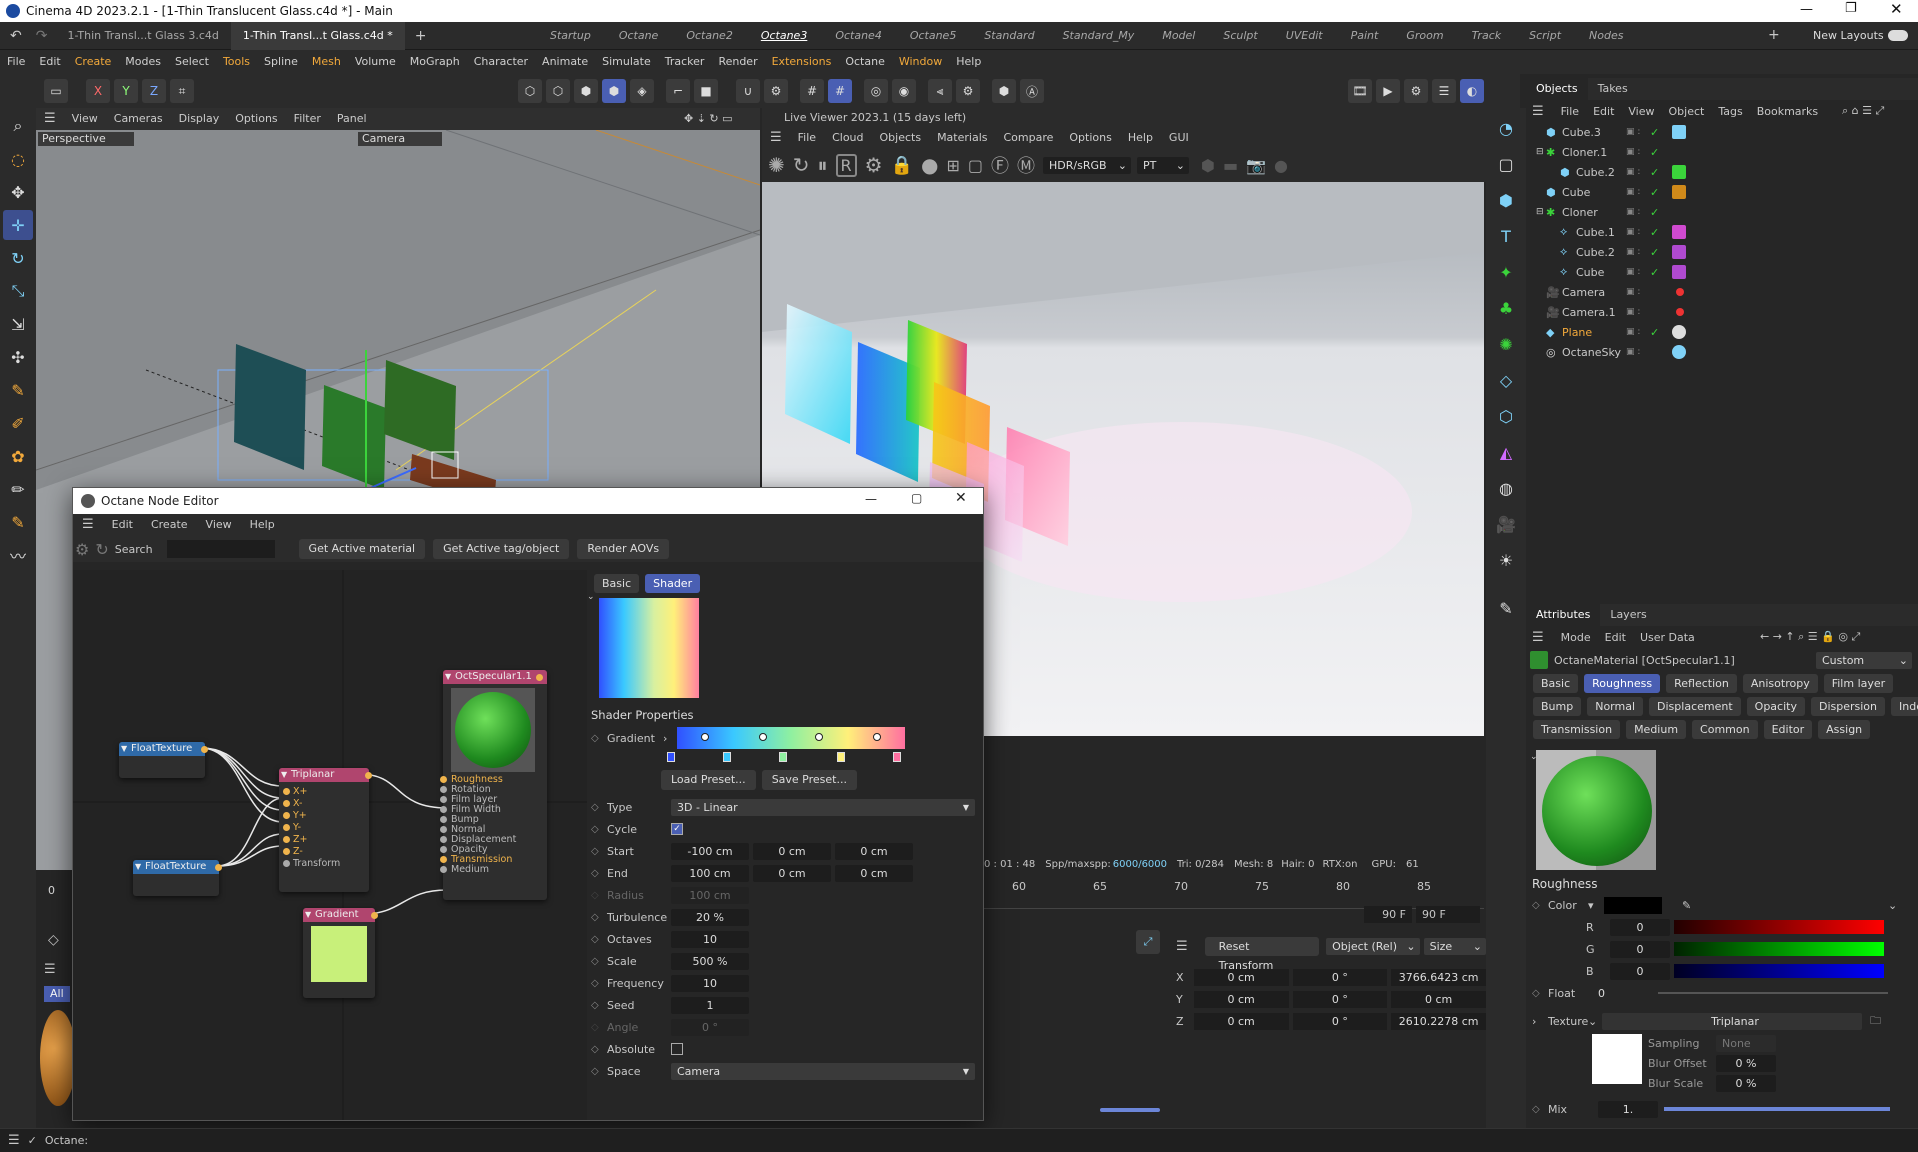  I want to click on camera-tool-icon: 🎥, so click(1506, 524).